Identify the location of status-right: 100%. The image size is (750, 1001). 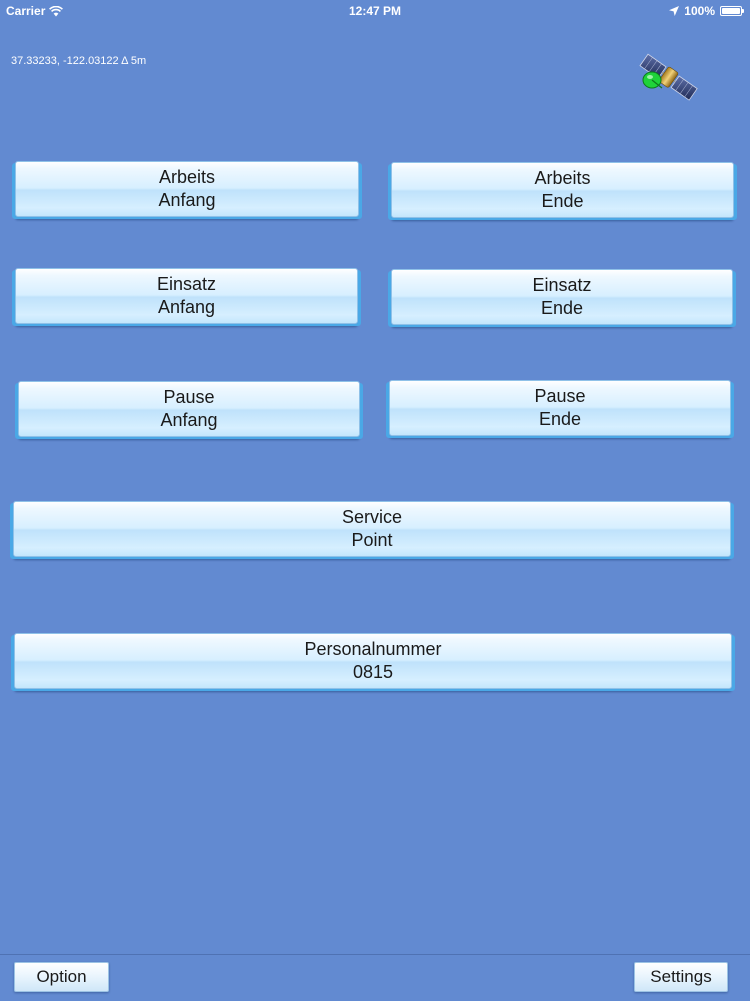
(706, 11).